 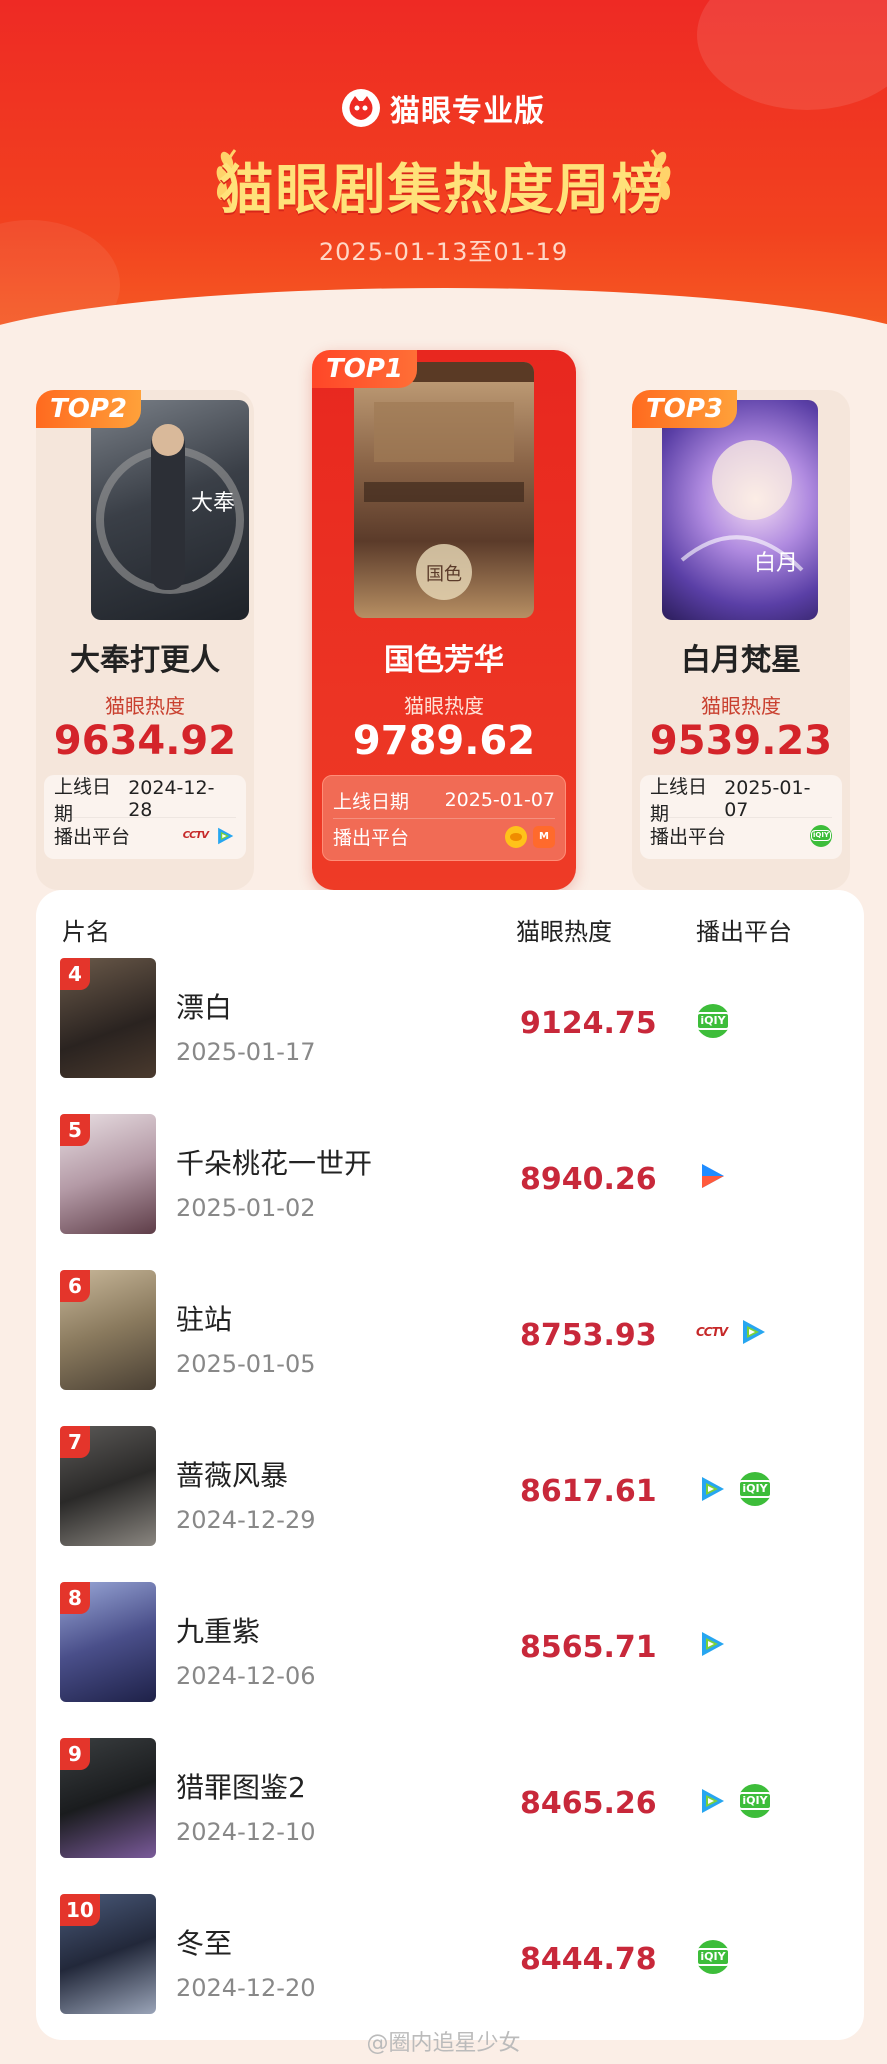 I want to click on rank-badge: 9, so click(x=75, y=1754).